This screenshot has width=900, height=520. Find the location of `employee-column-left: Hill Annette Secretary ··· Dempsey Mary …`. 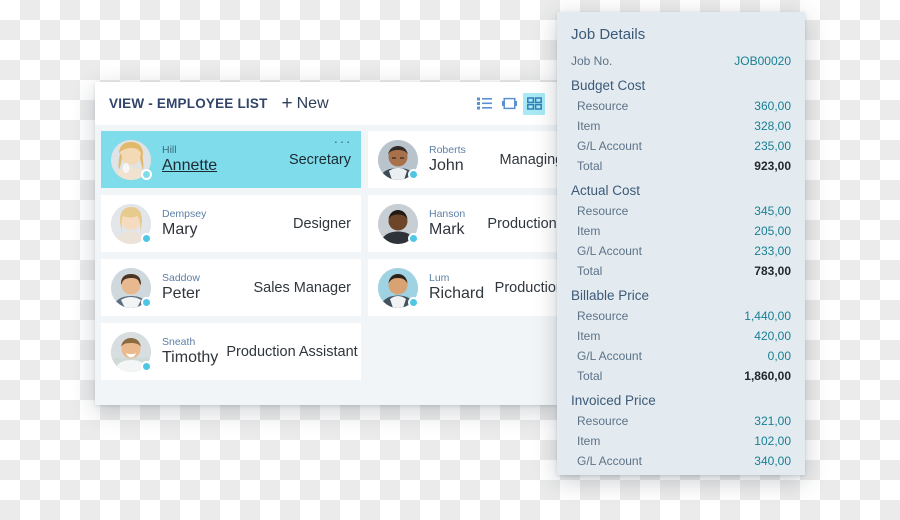

employee-column-left: Hill Annette Secretary ··· Dempsey Mary … is located at coordinates (231, 259).